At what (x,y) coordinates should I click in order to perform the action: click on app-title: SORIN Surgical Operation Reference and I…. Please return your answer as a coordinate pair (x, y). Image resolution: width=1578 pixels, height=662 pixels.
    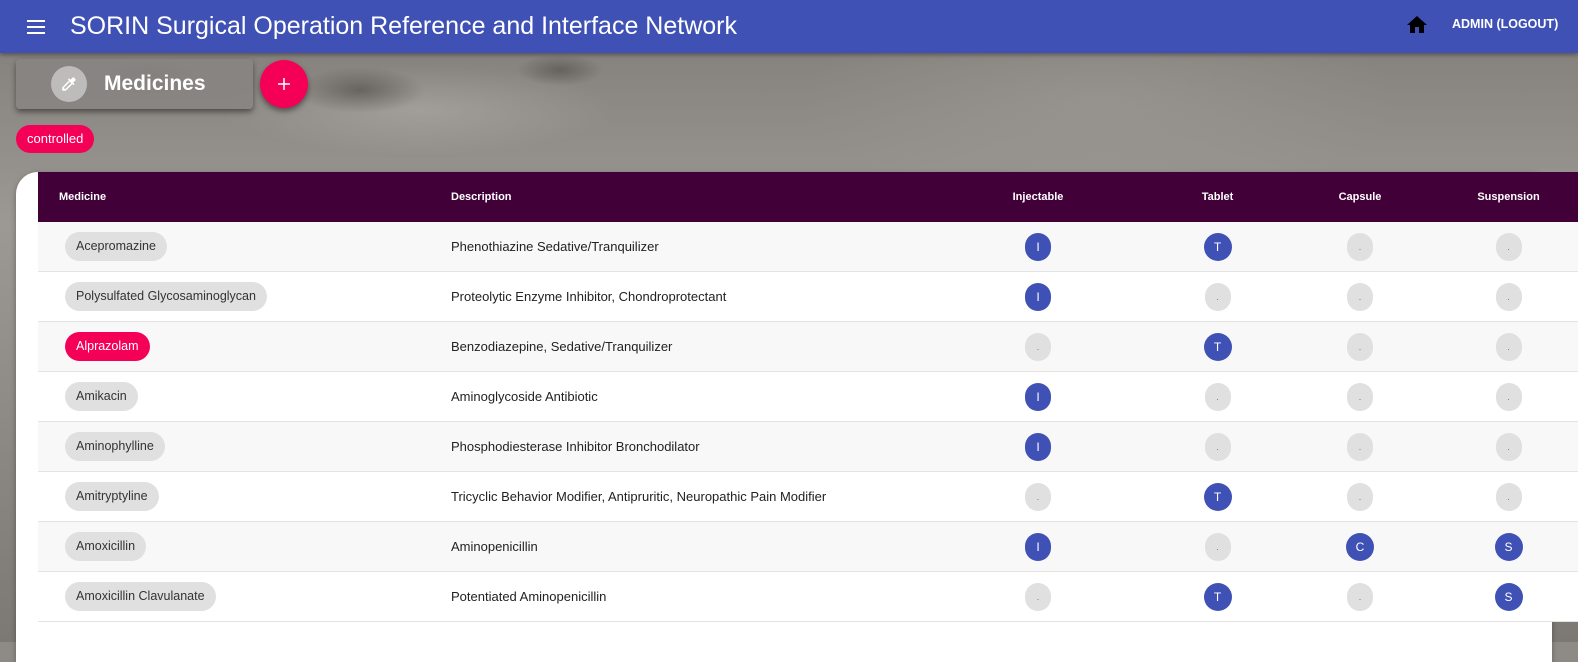
    Looking at the image, I should click on (403, 26).